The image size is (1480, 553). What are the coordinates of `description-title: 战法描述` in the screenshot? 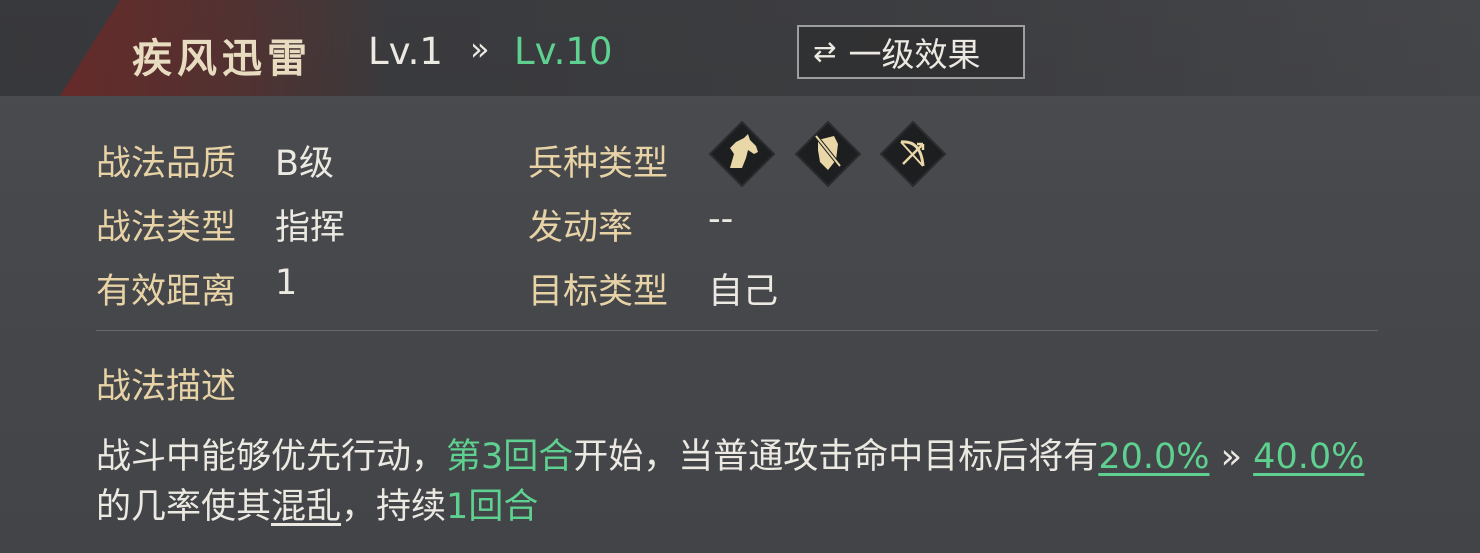 It's located at (166, 387).